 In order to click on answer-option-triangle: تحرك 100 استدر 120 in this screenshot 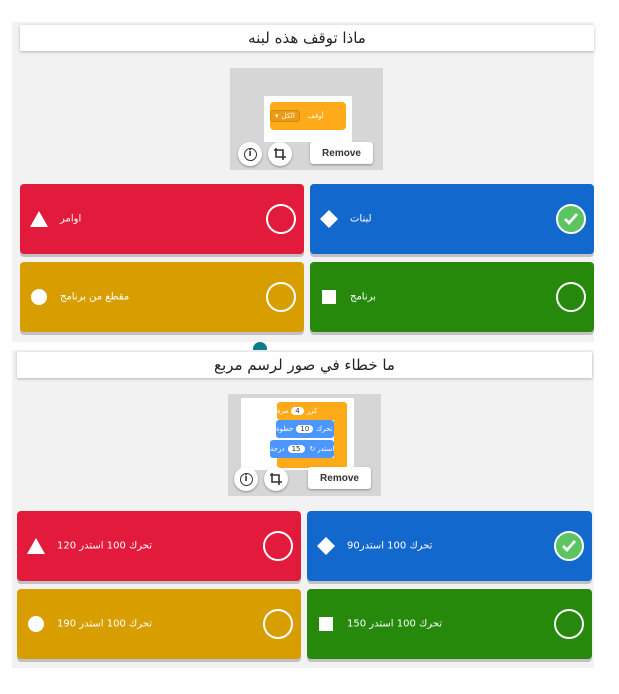, I will do `click(159, 546)`.